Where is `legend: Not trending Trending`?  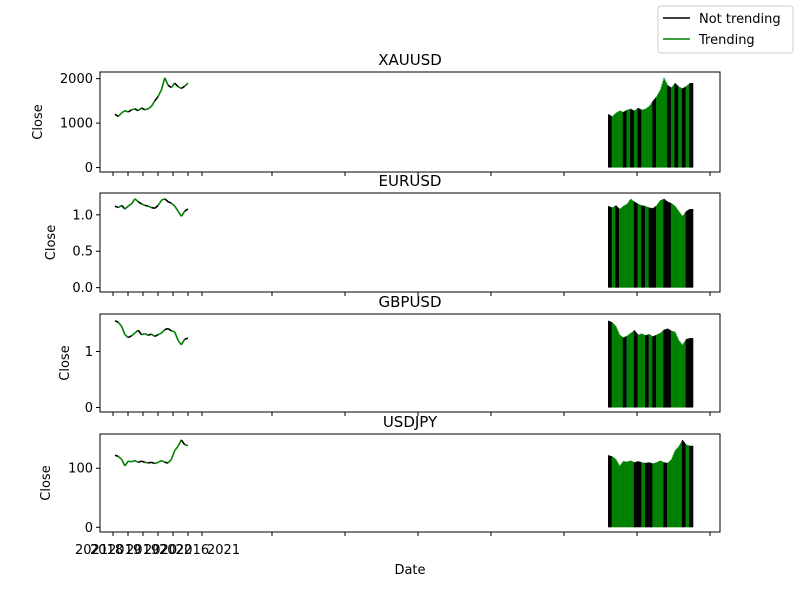
legend: Not trending Trending is located at coordinates (725, 29).